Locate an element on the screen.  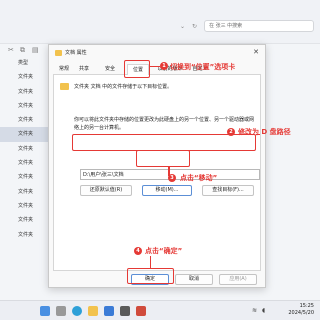
dialog-footer: 确定 取消 应用(A) is located at coordinates (157, 280).